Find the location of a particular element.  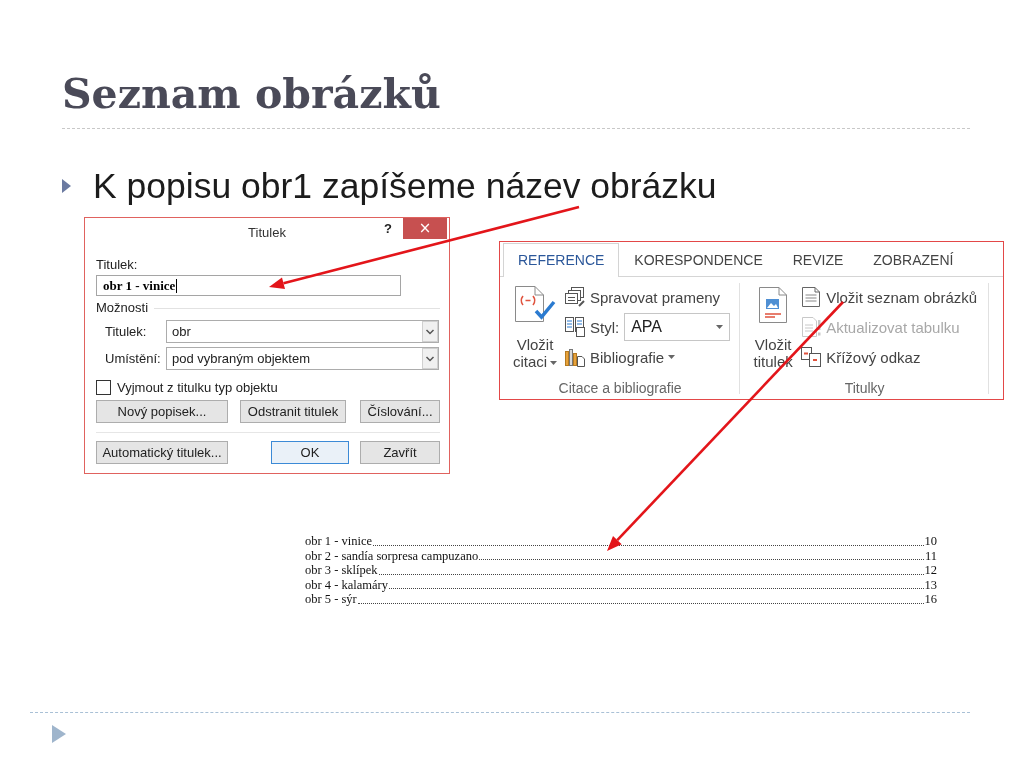

dialog-button: Odstranit titulek is located at coordinates (293, 411).